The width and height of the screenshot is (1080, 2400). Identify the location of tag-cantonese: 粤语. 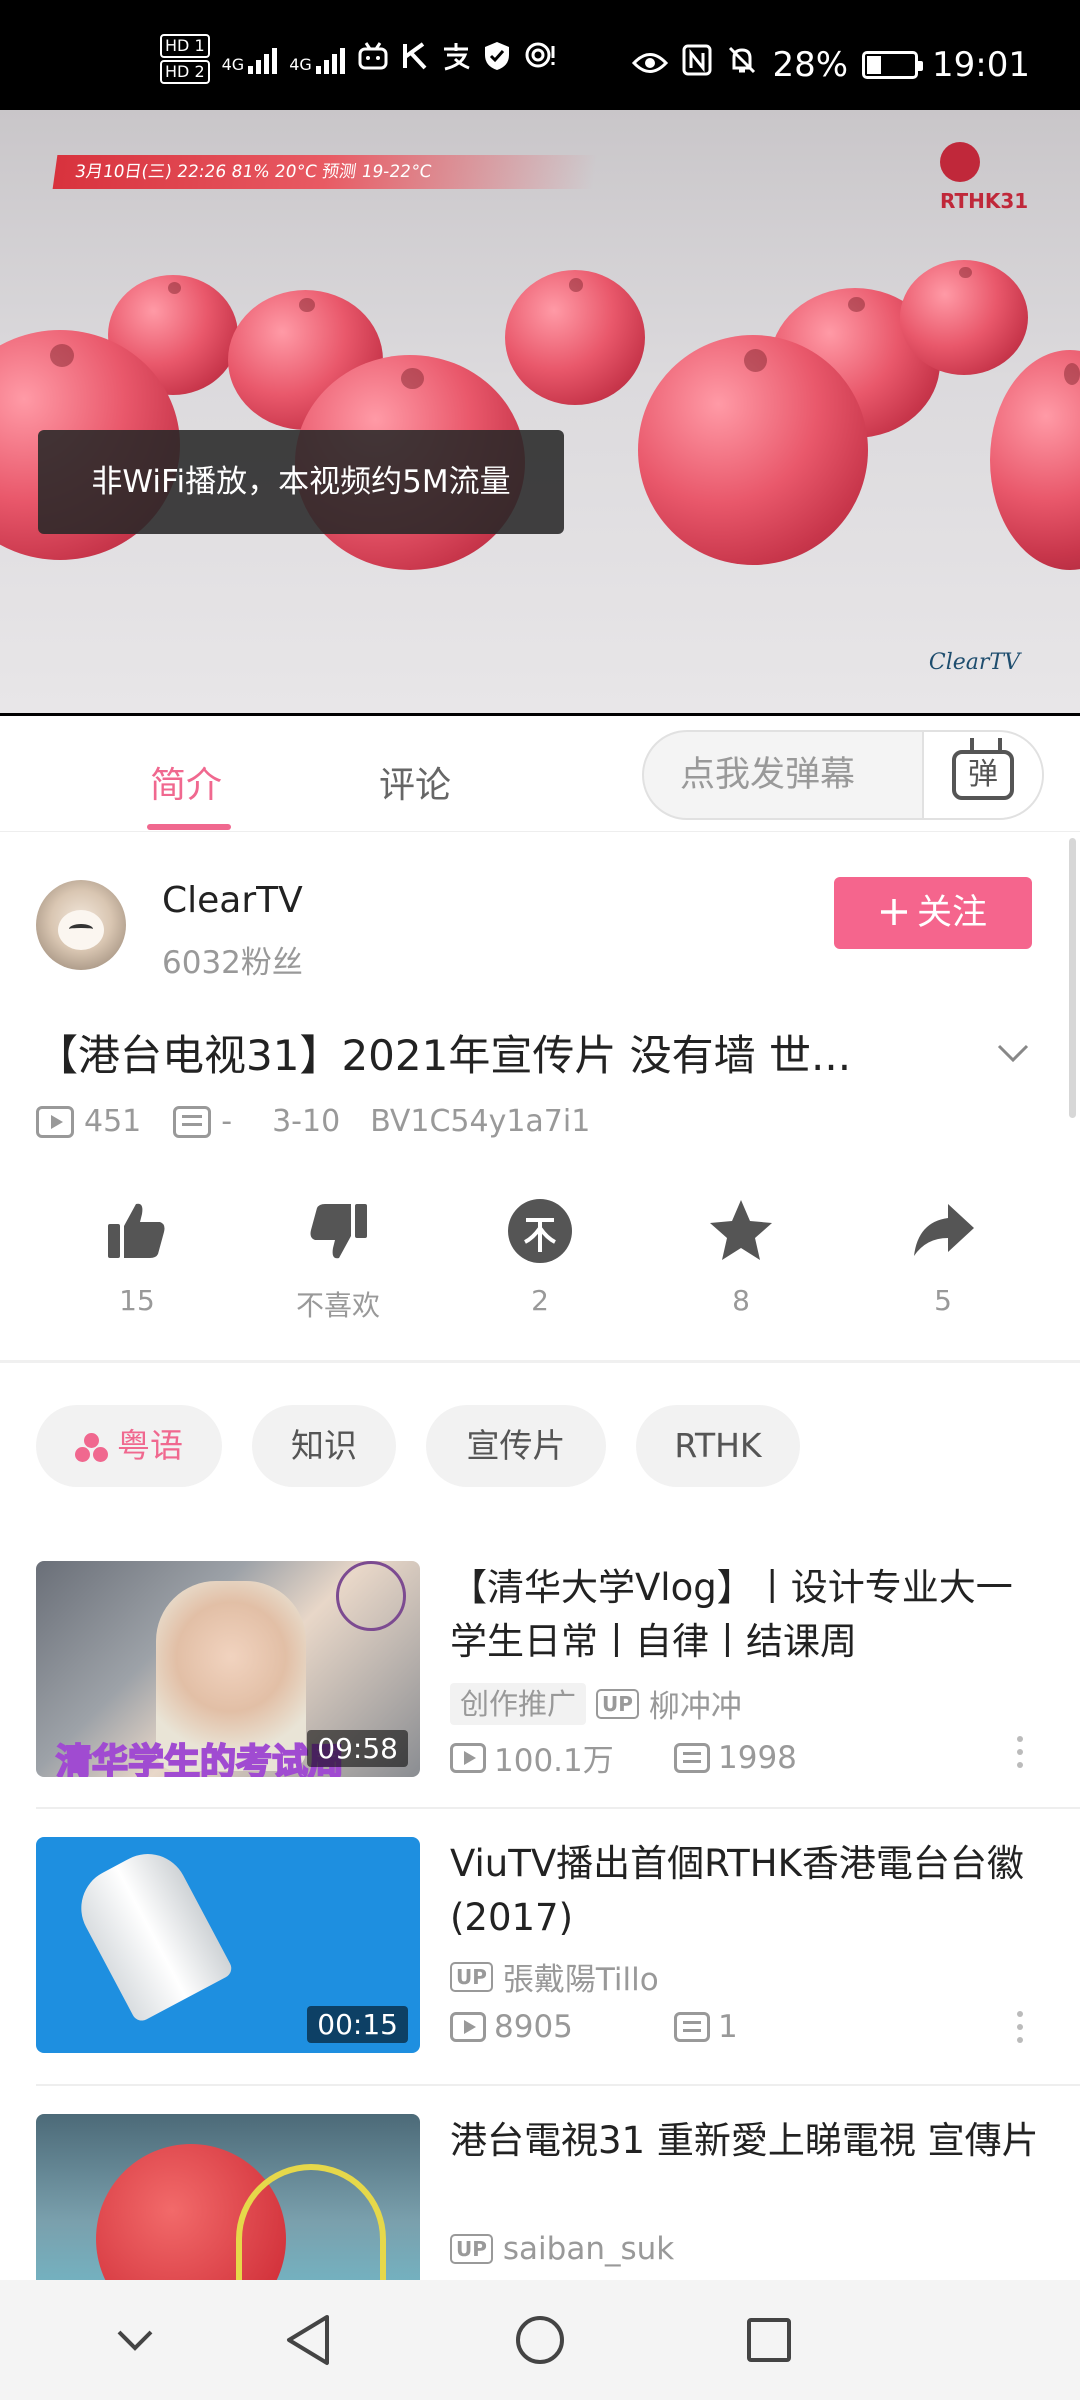
(129, 1446).